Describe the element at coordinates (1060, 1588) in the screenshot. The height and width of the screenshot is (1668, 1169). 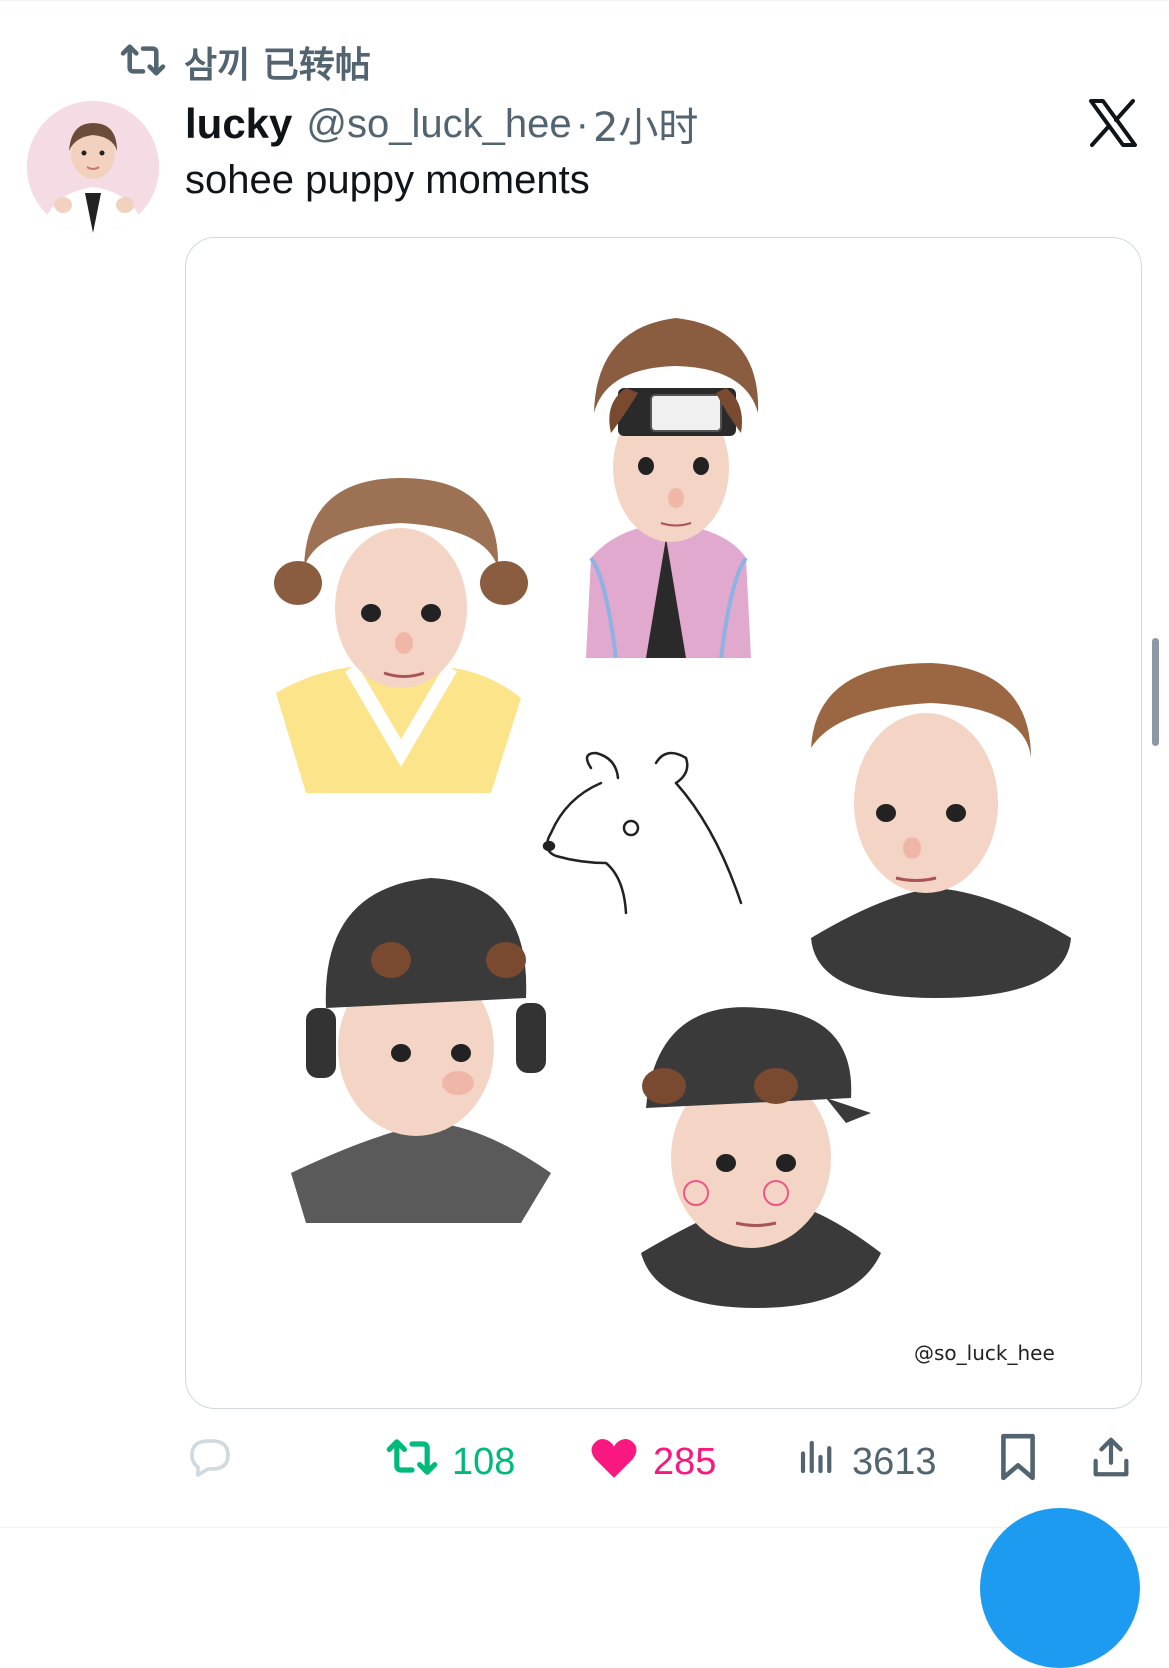
I see `compose-fab-button` at that location.